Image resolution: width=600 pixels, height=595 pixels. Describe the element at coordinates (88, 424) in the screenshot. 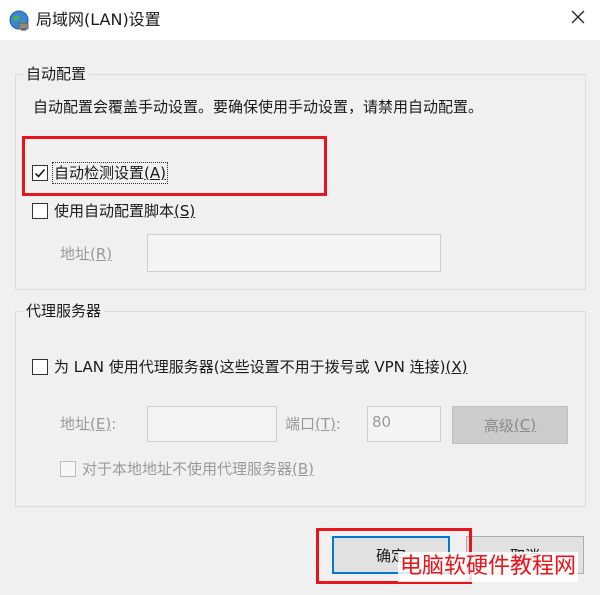

I see `proxy-address-label: 地址(E):` at that location.